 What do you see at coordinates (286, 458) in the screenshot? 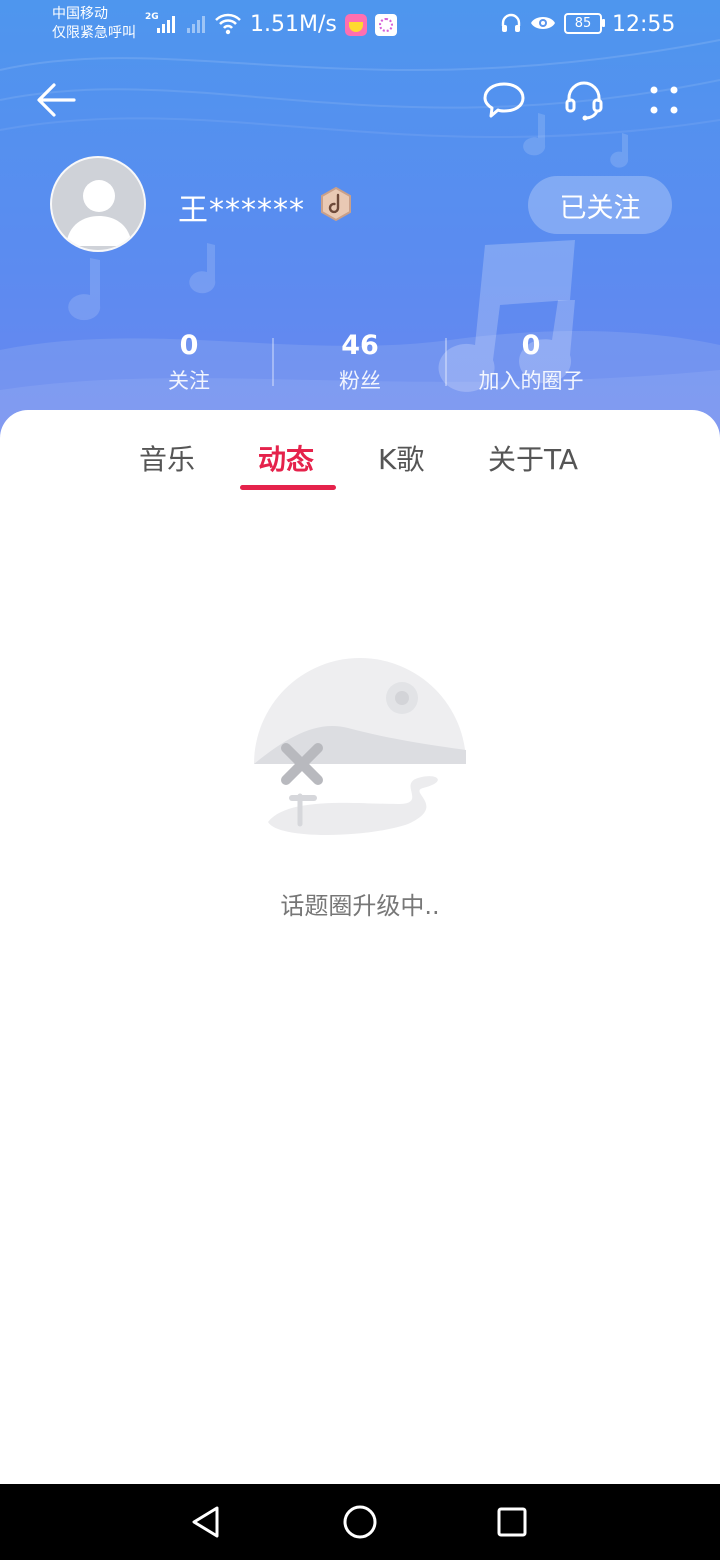
I see `tab-activity: 动态` at bounding box center [286, 458].